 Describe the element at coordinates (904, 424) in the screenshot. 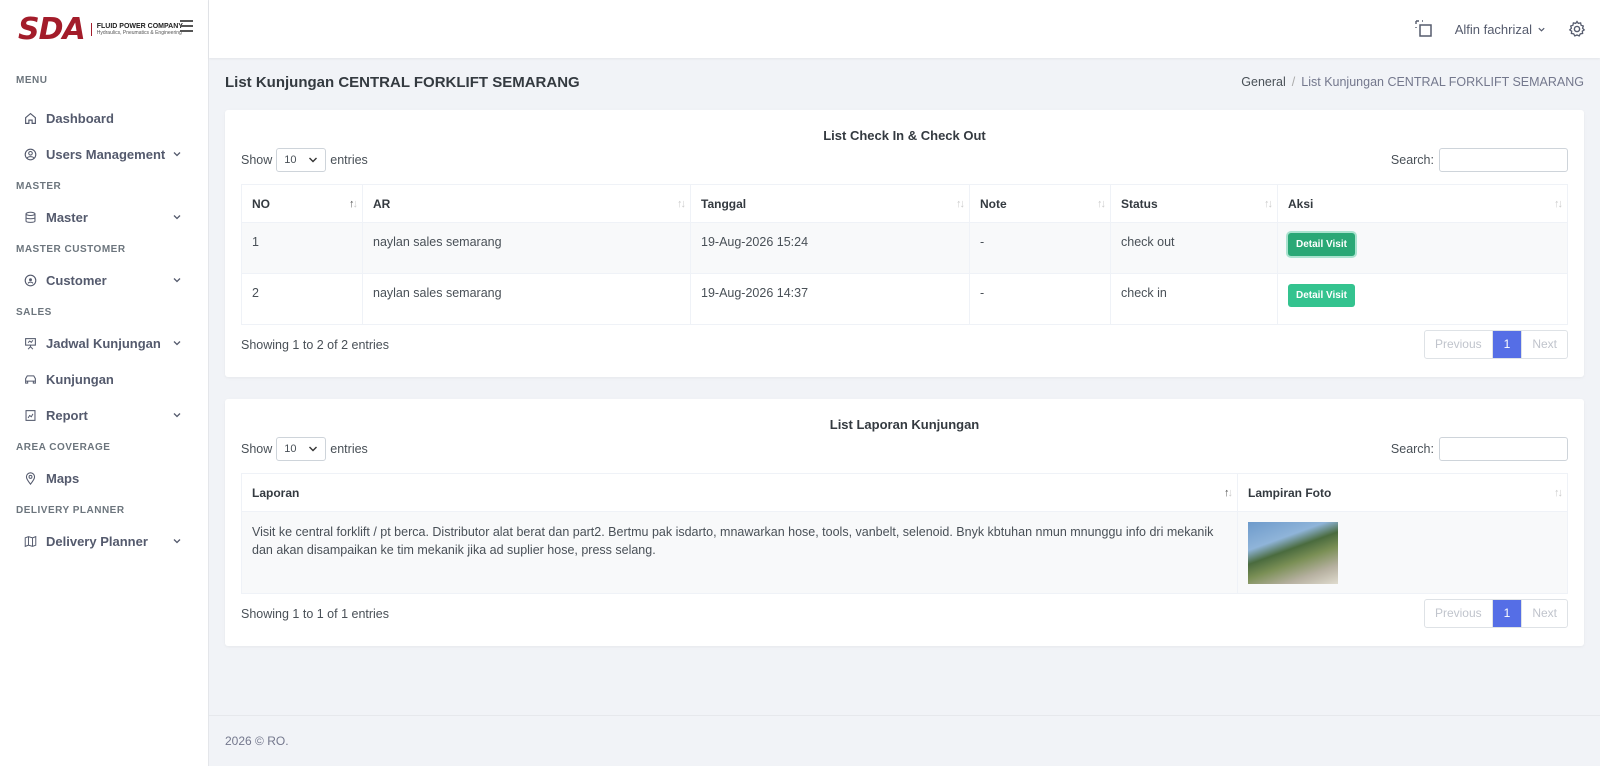

I see `report-card-title: List Laporan Kunjungan` at that location.